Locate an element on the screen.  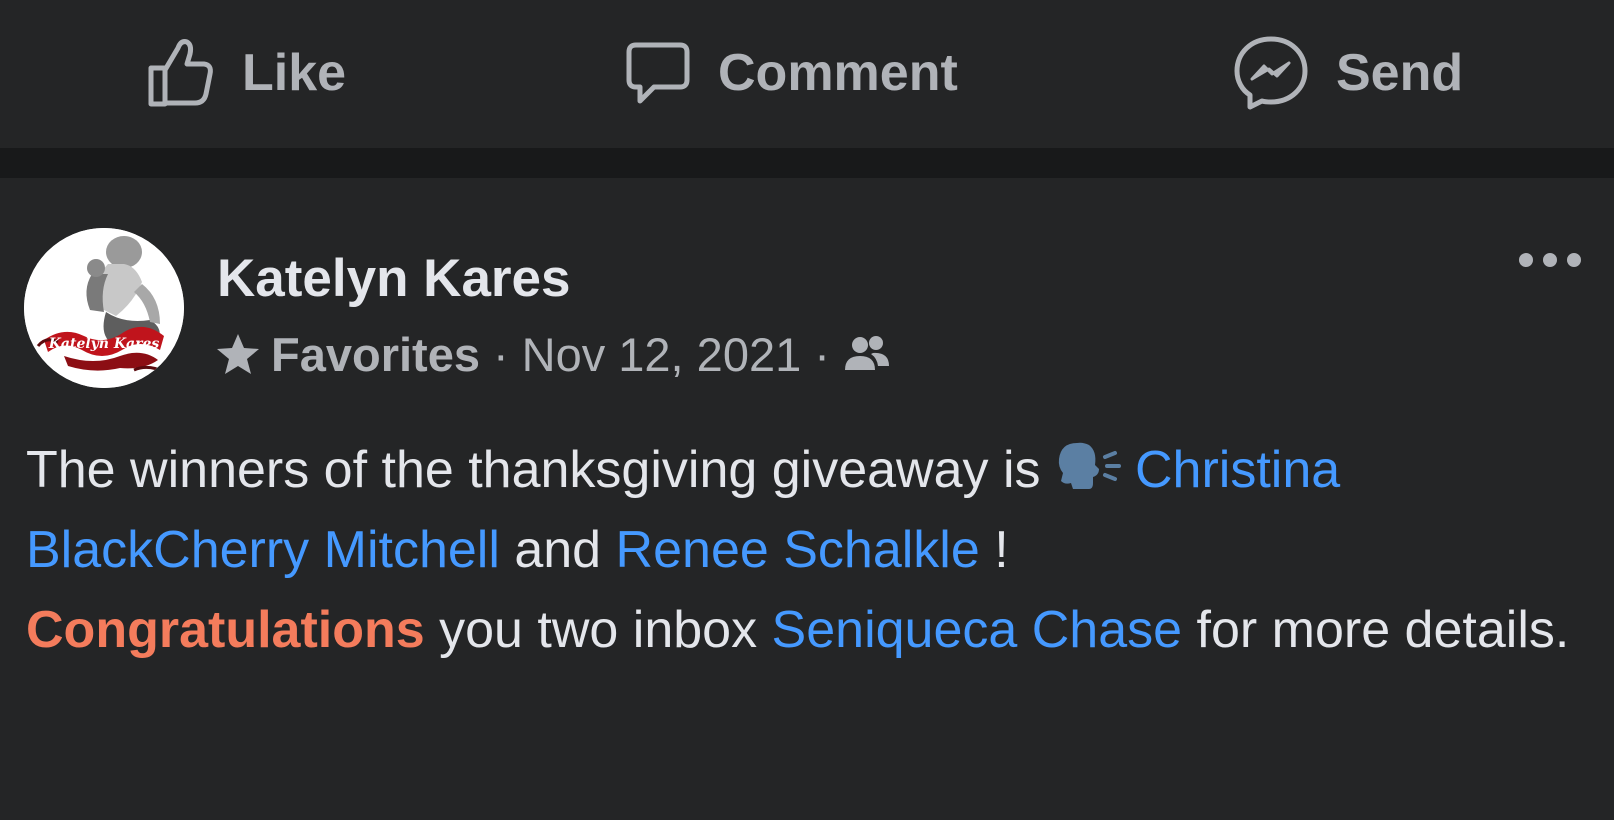
congratulations-highlight: Congratulations is located at coordinates (225, 630).